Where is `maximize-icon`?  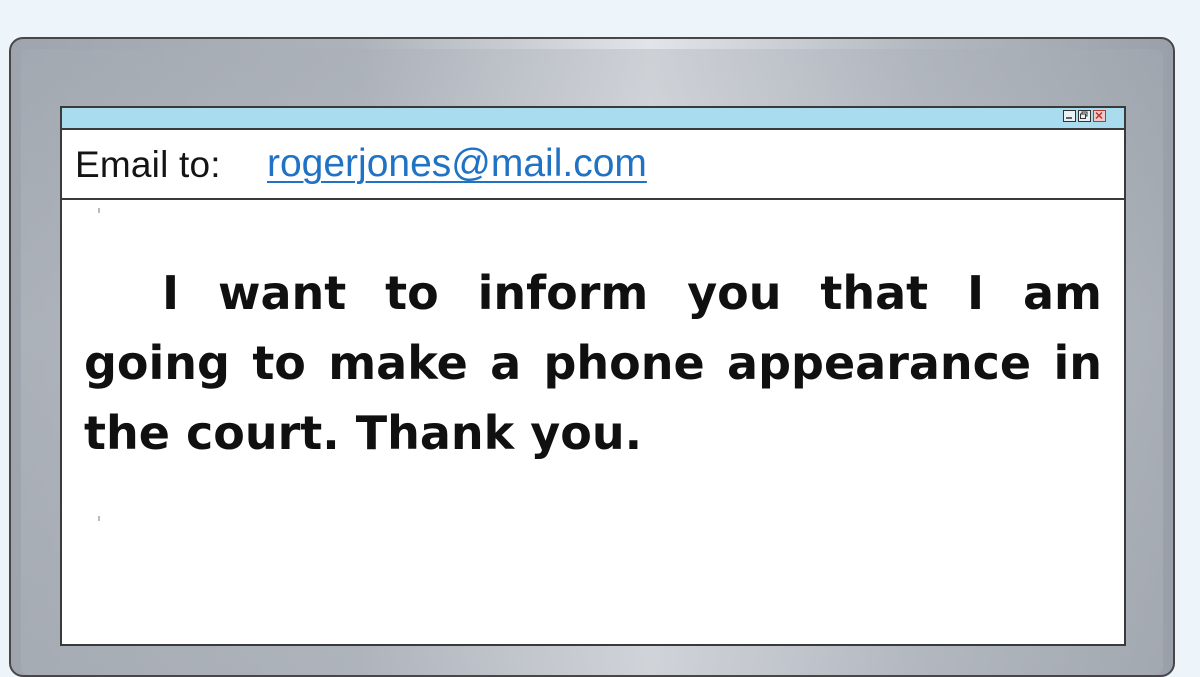 maximize-icon is located at coordinates (1084, 116).